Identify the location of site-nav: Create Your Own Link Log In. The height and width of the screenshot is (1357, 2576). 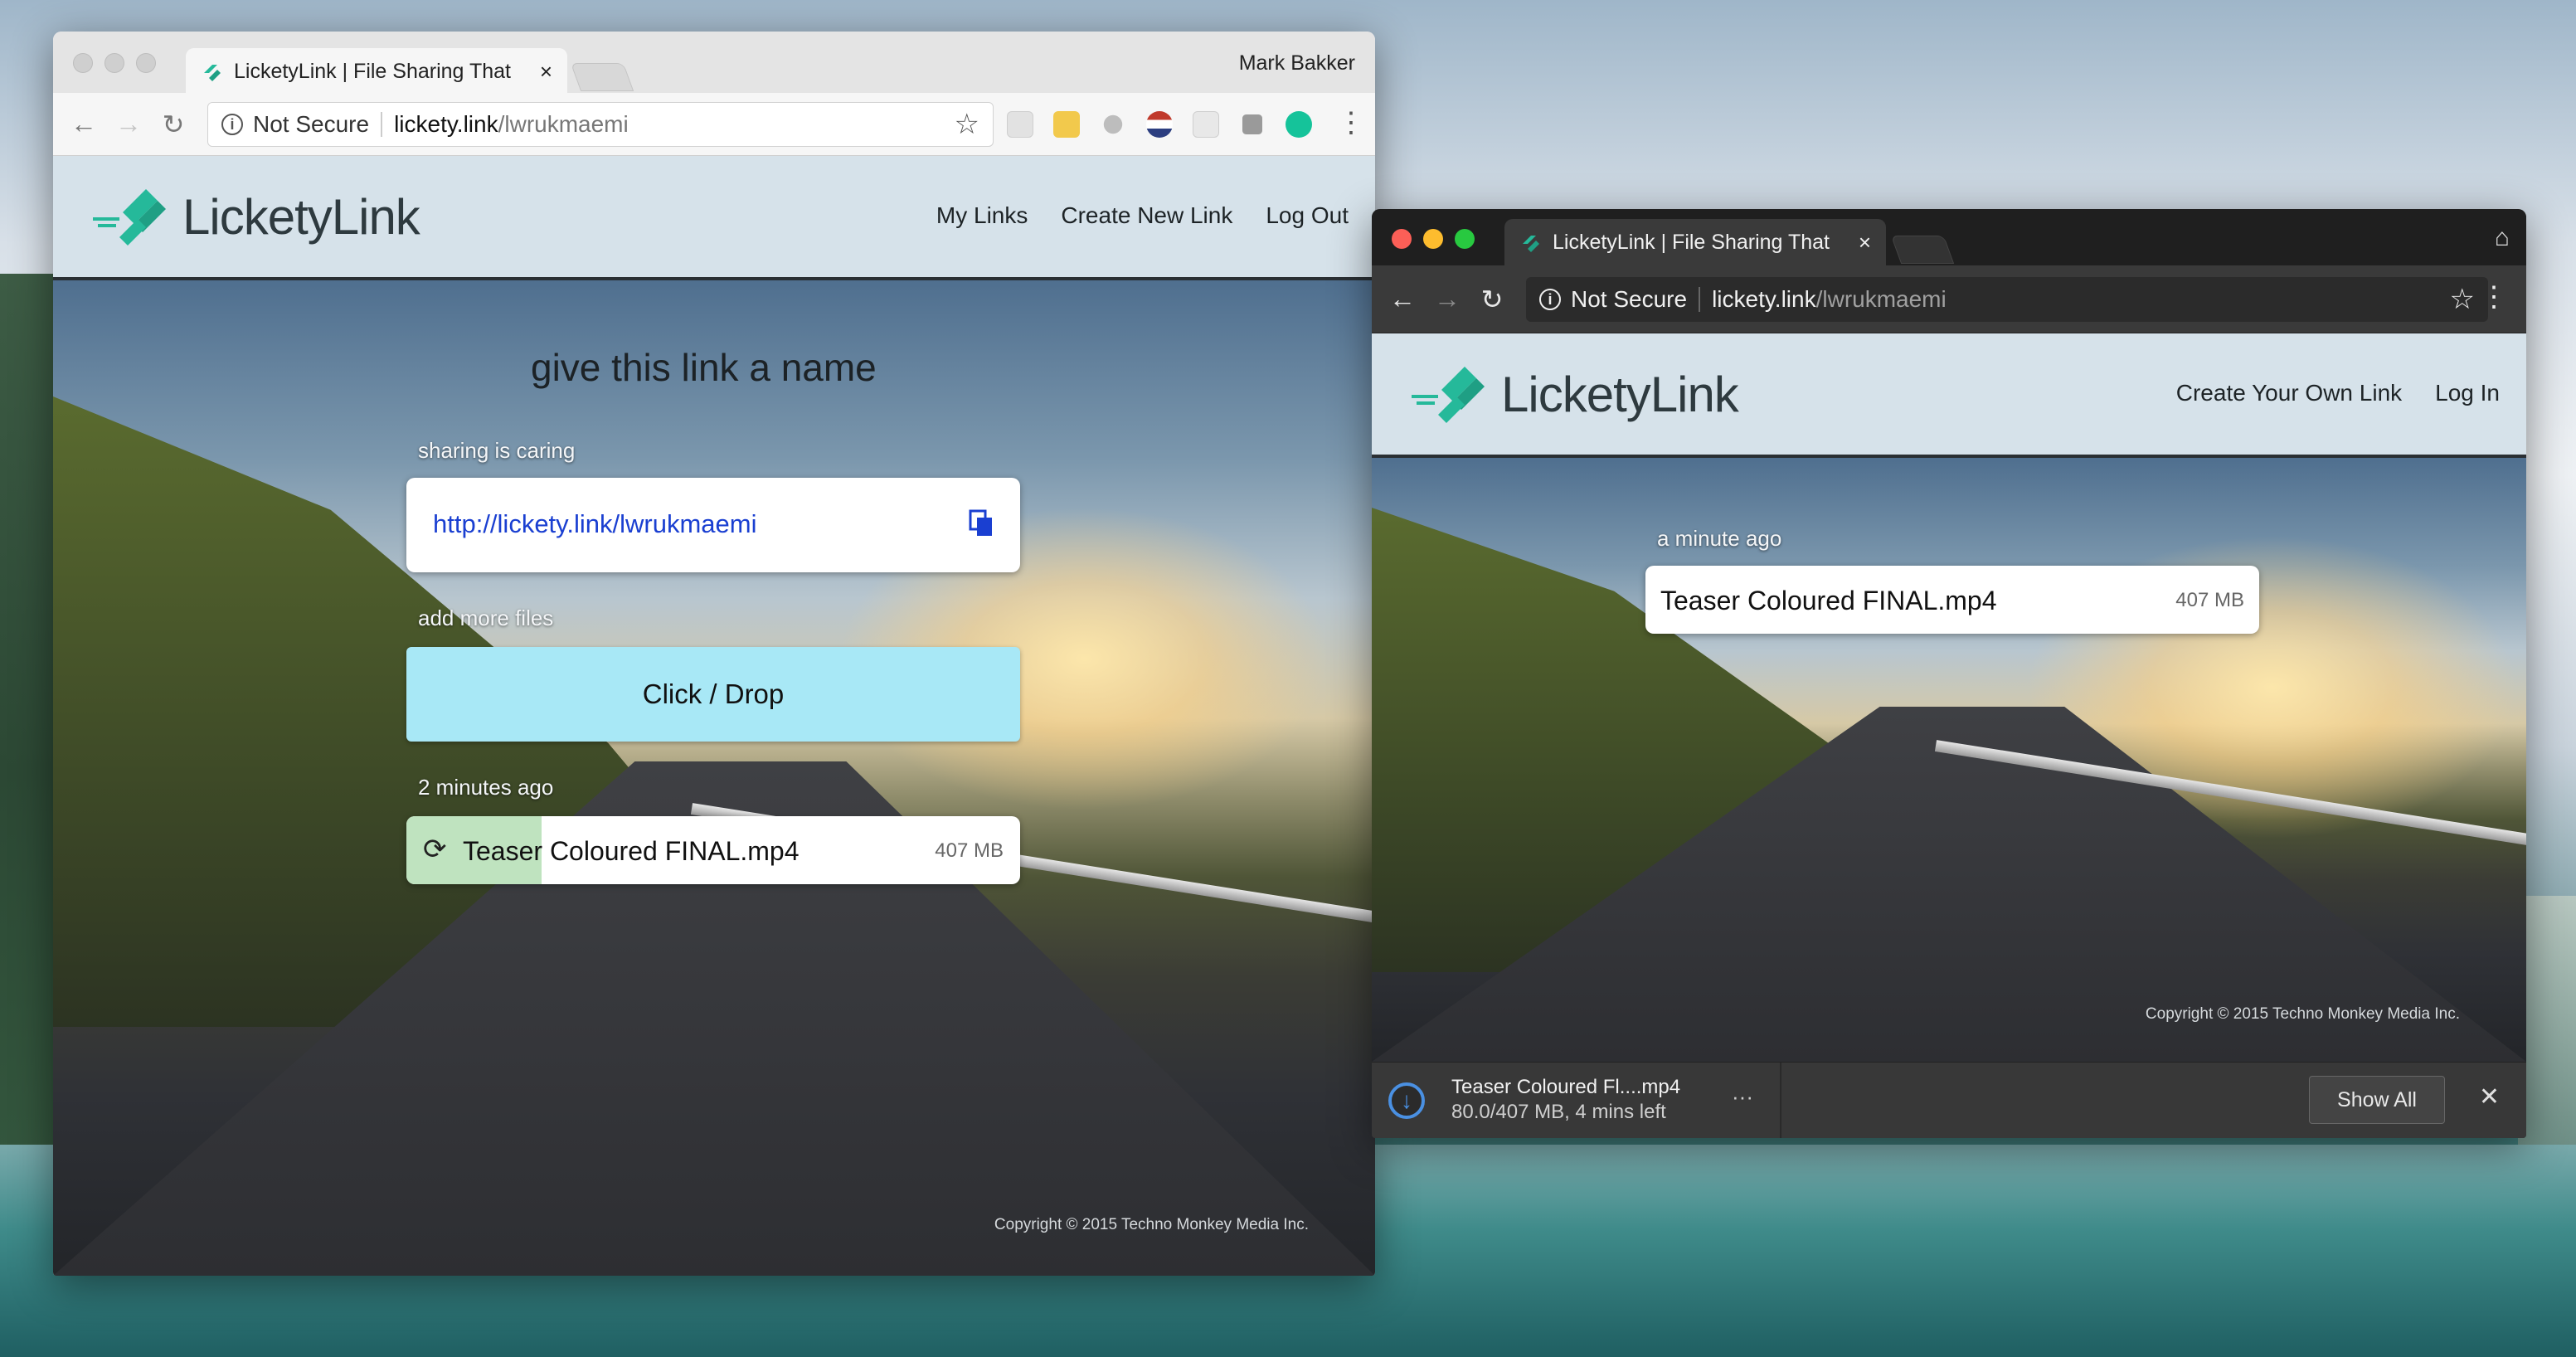
(2338, 393).